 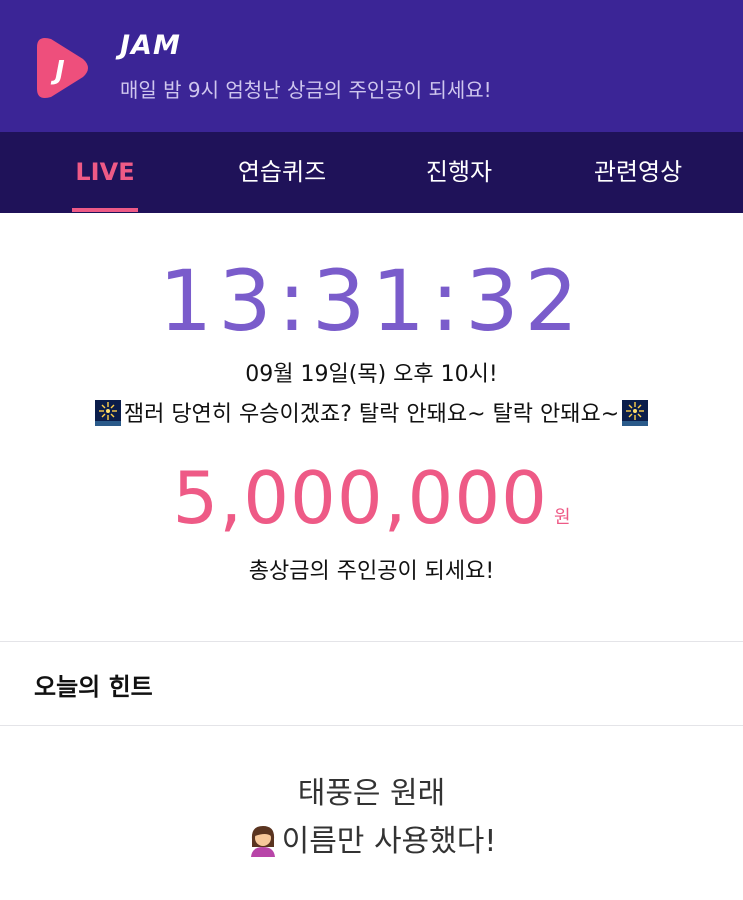 I want to click on hint-line-2-row: 이름만 사용했다!, so click(x=371, y=842).